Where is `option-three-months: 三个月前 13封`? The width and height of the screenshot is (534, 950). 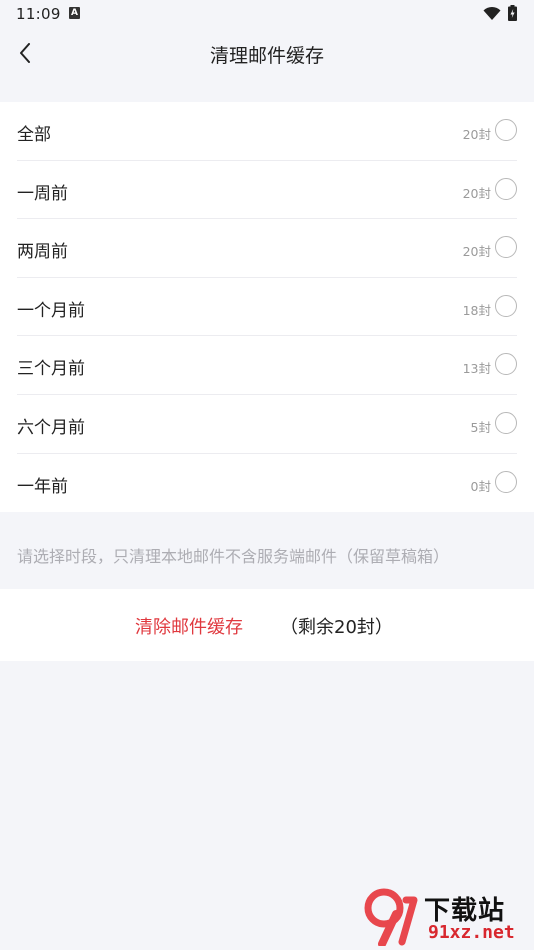 option-three-months: 三个月前 13封 is located at coordinates (267, 365).